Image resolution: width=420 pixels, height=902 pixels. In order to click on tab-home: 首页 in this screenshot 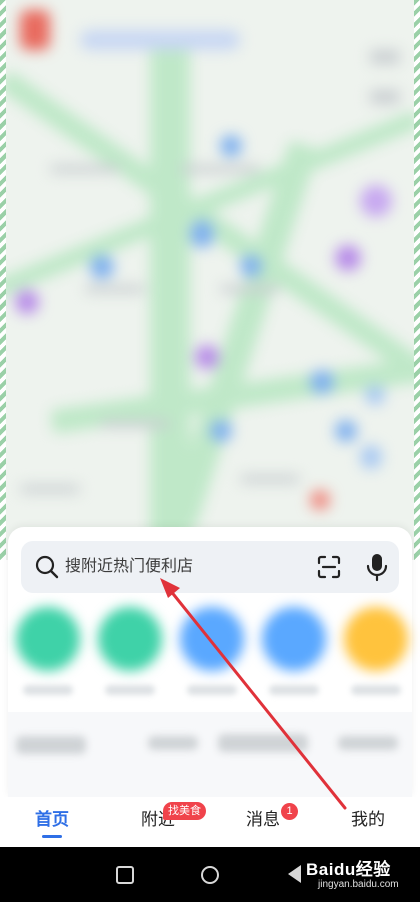, I will do `click(52, 822)`.